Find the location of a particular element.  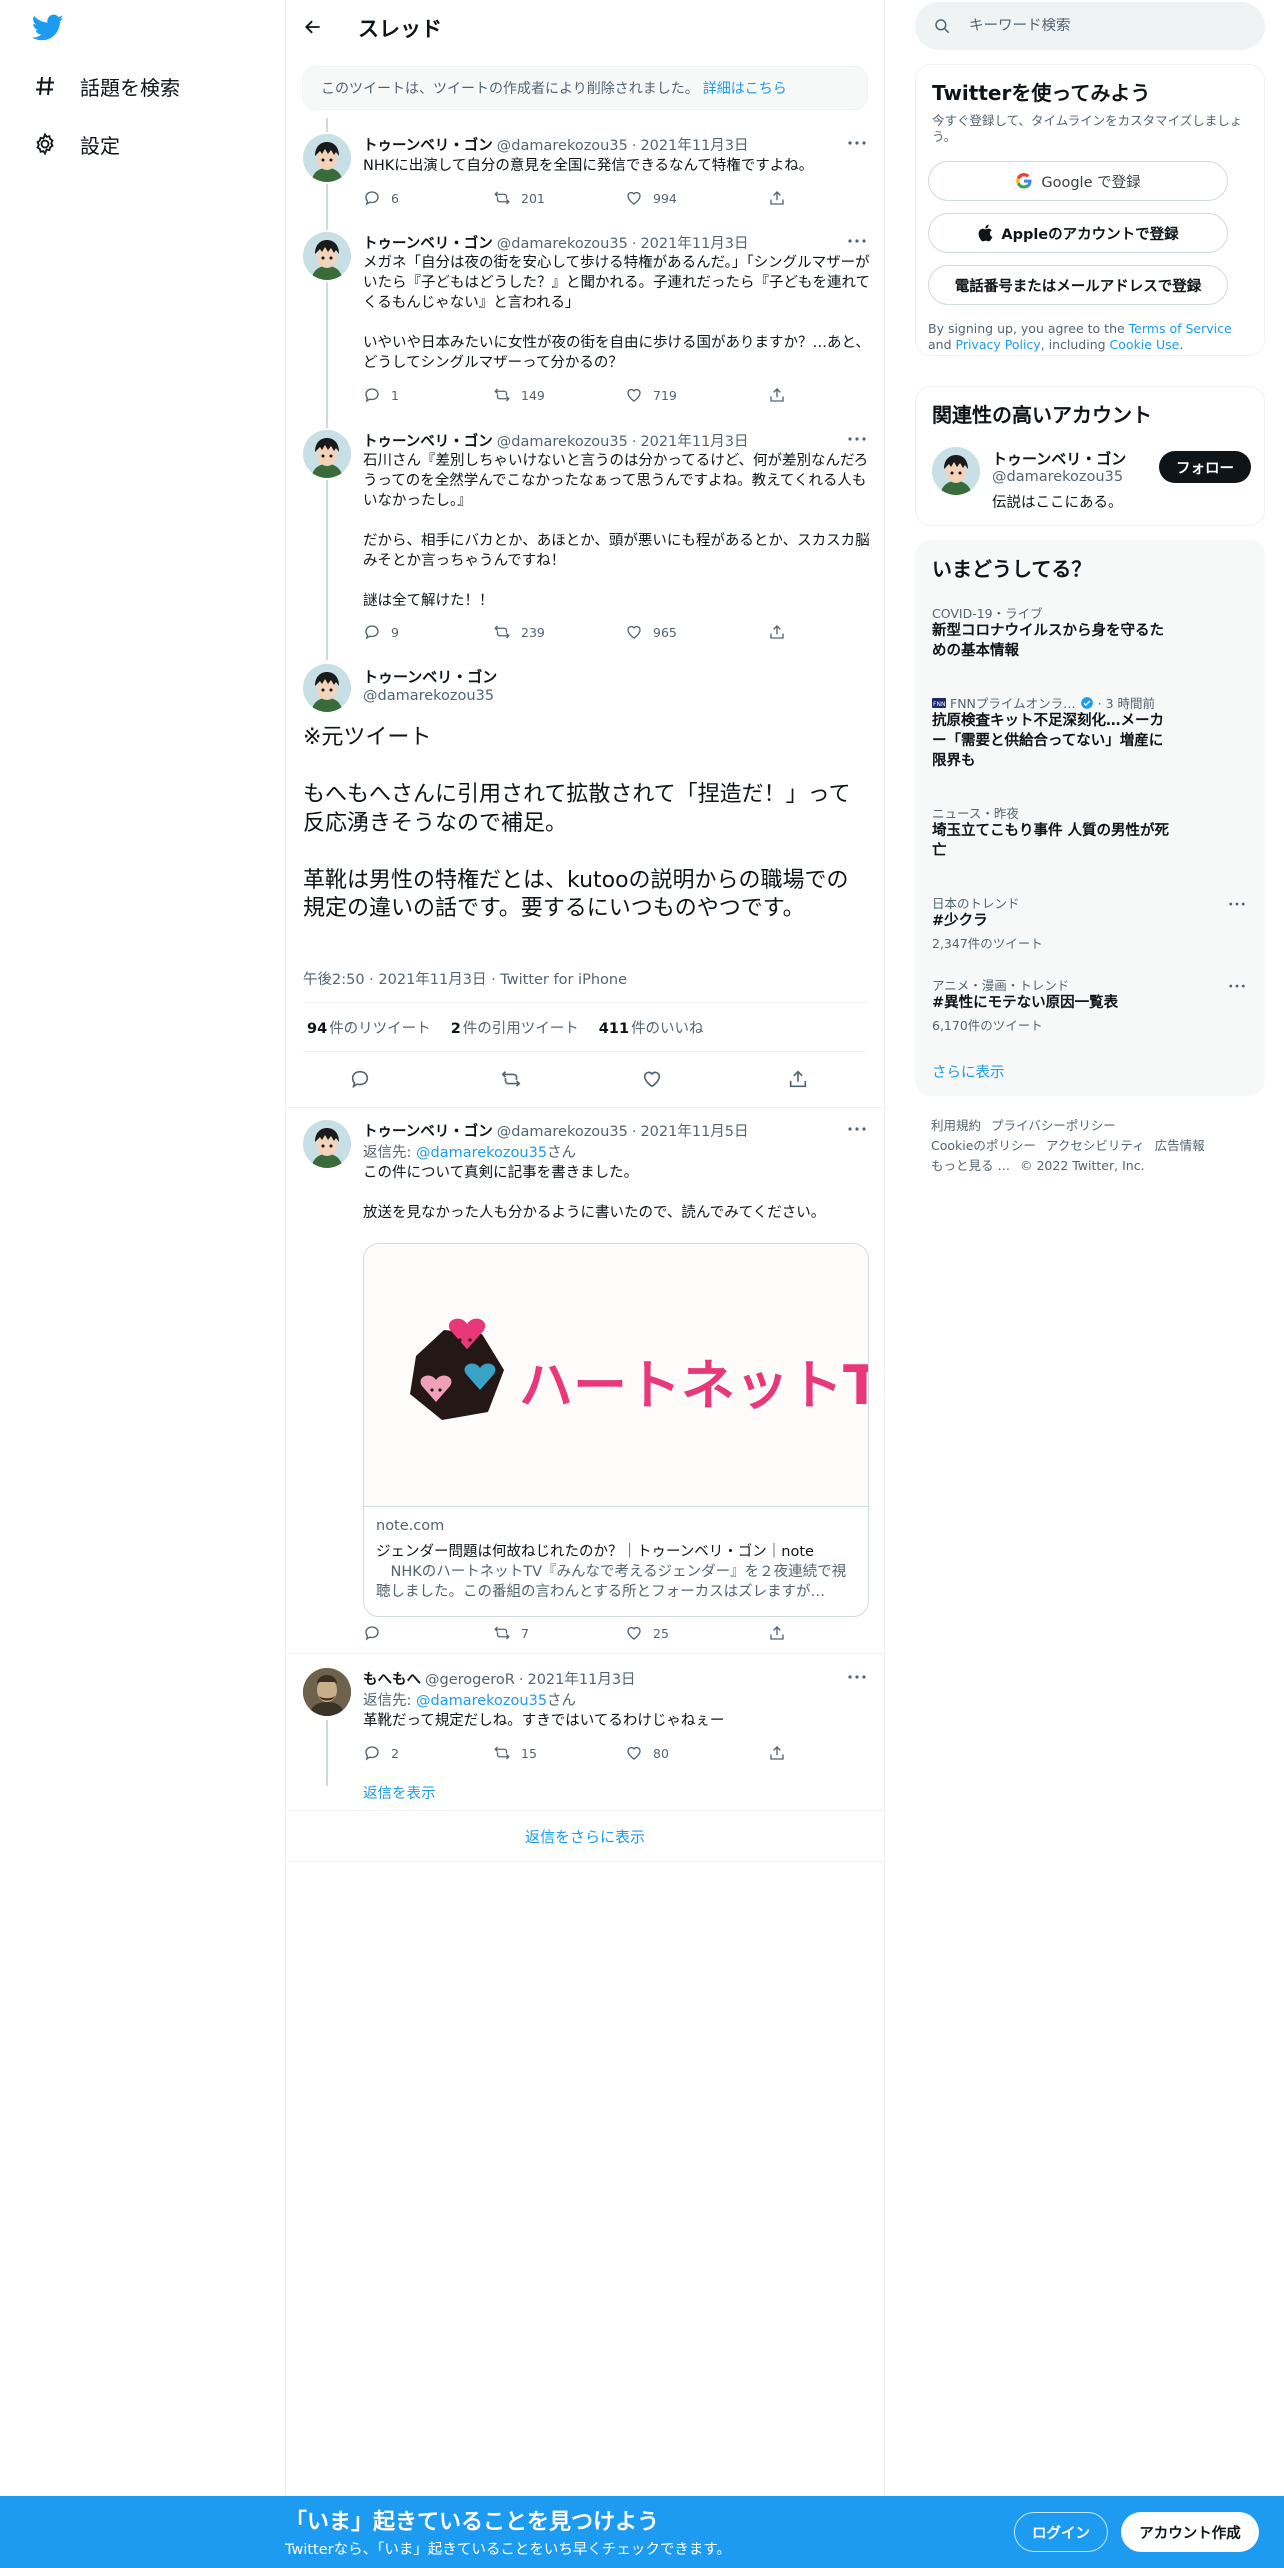

follow-button: フォロー is located at coordinates (1205, 467).